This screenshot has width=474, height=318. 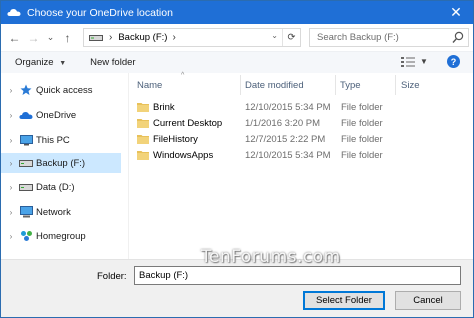 I want to click on folder-label: Folder:, so click(x=112, y=276).